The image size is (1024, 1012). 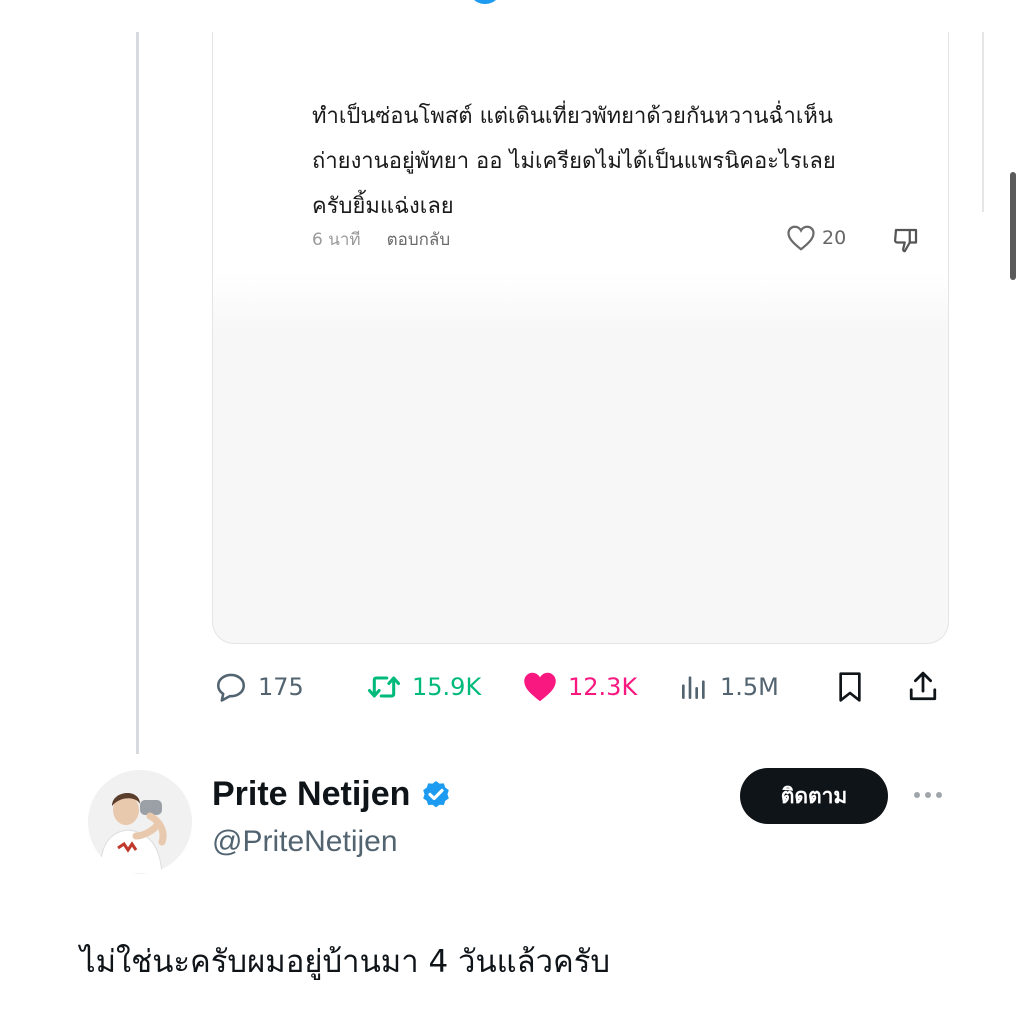 I want to click on repost-count: 15.9K, so click(x=447, y=687).